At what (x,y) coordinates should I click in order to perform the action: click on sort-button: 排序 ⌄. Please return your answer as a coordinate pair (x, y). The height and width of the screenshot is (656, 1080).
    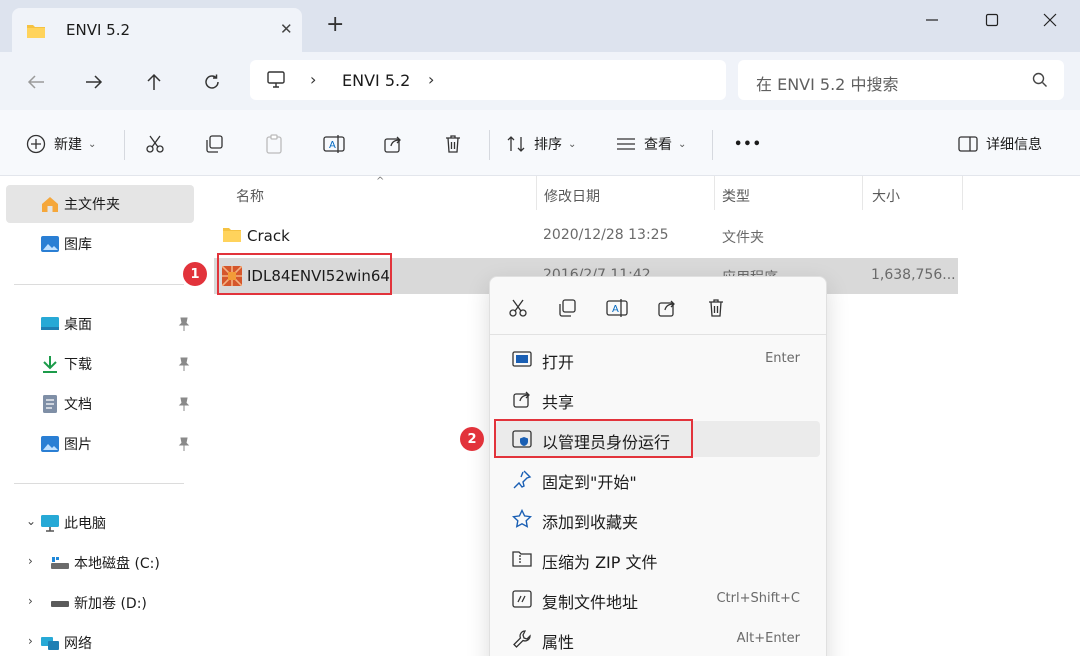
    Looking at the image, I should click on (541, 144).